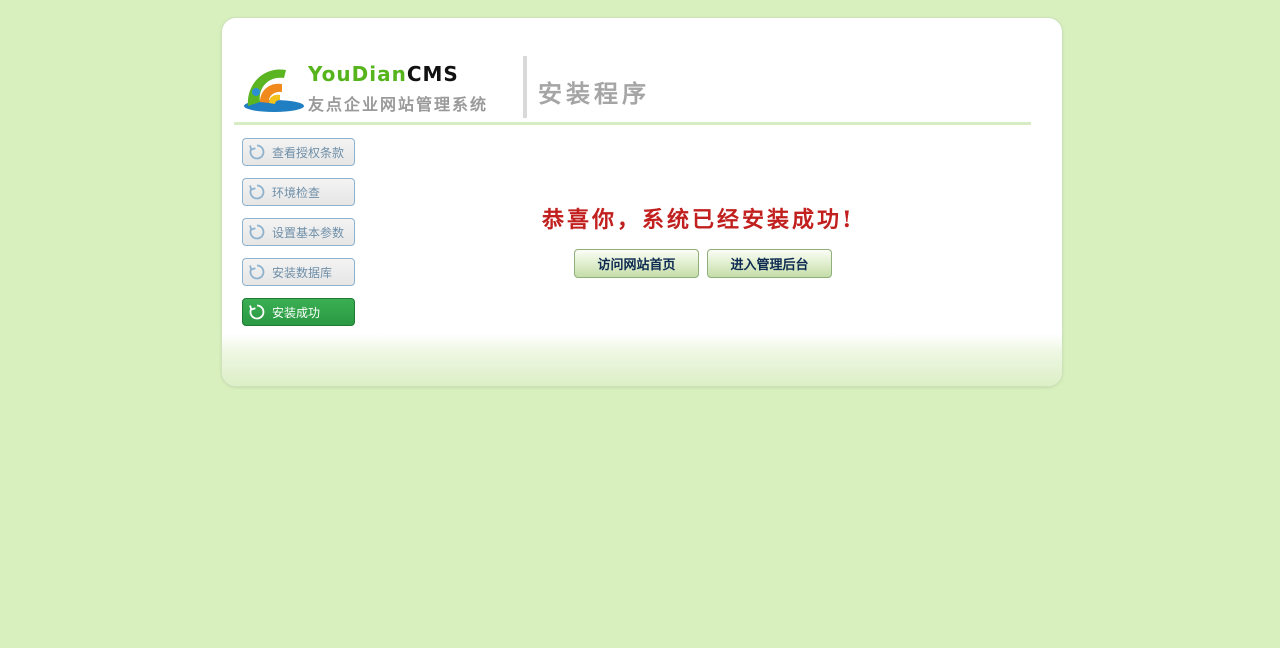  Describe the element at coordinates (374, 88) in the screenshot. I see `youdian-cms-logo: YouDianCMS 友点企业网站管理系统` at that location.